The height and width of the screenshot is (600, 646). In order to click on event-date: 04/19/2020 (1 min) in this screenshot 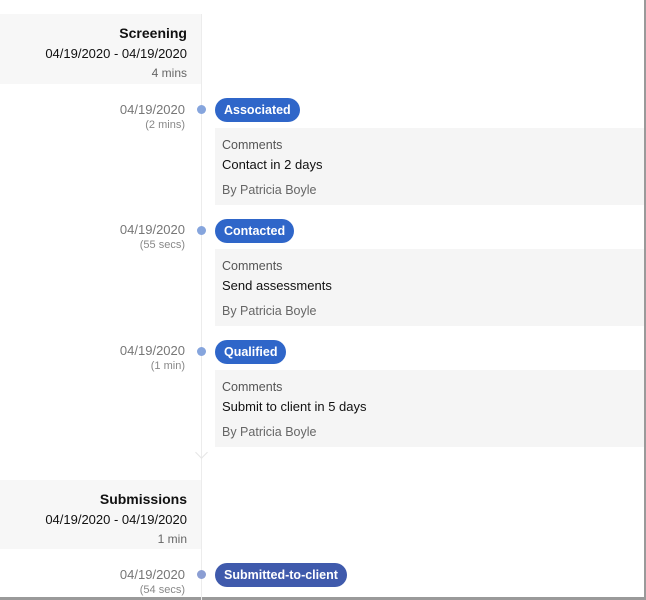, I will do `click(92, 358)`.